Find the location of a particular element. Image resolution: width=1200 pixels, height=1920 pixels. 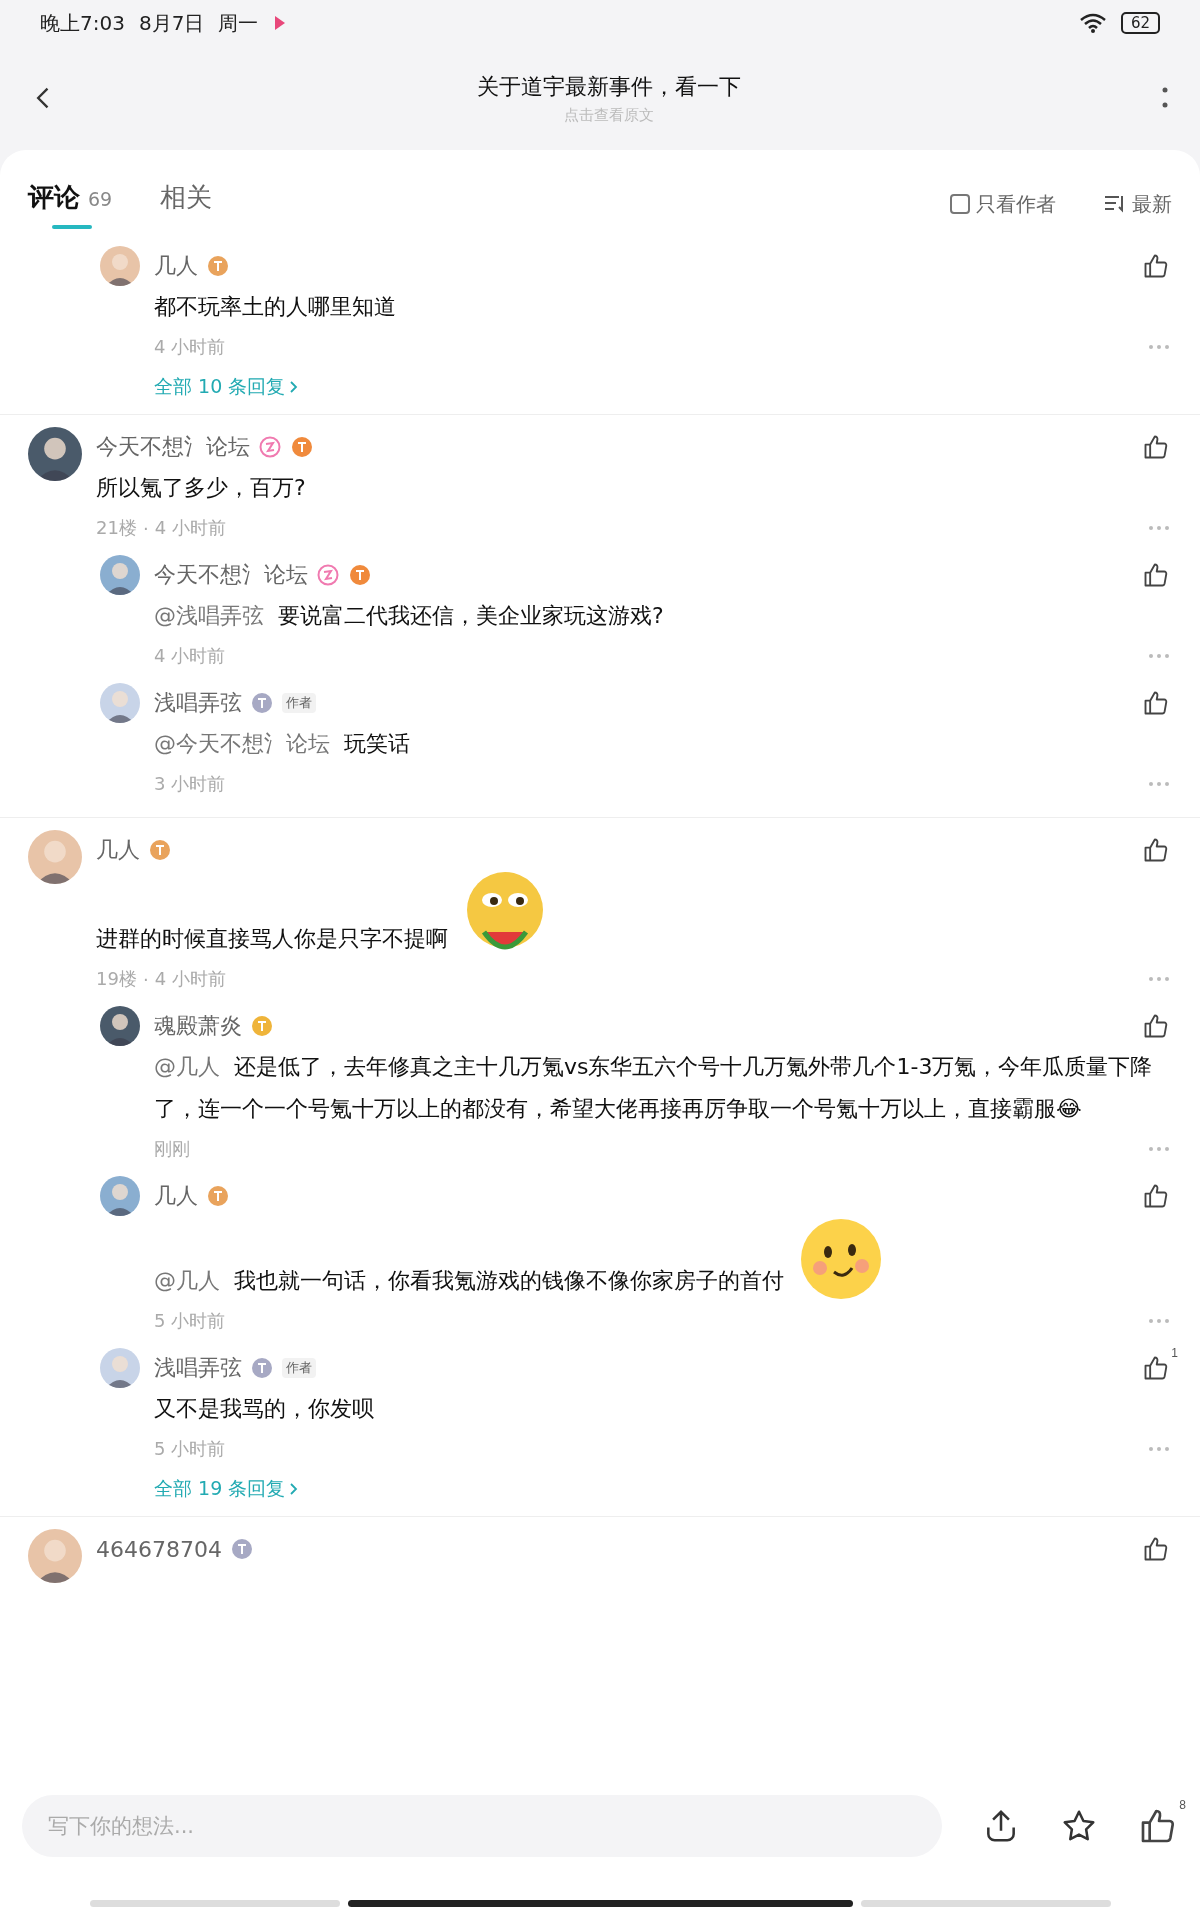

user-name: 464678704 is located at coordinates (159, 1549).